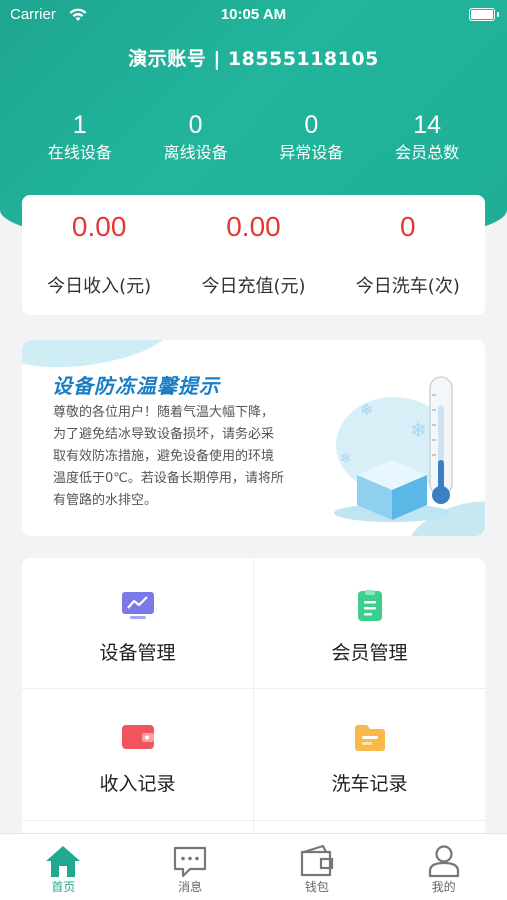 Image resolution: width=507 pixels, height=900 pixels. What do you see at coordinates (312, 140) in the screenshot?
I see `stat-abnormal: 0 异常设备` at bounding box center [312, 140].